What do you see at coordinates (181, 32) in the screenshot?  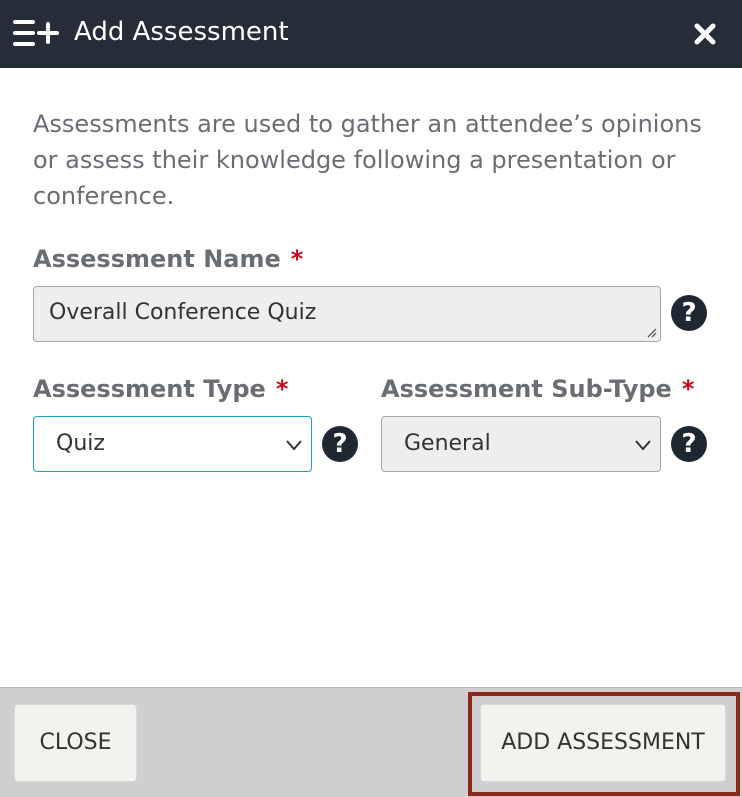 I see `dialog-title: Add Assessment` at bounding box center [181, 32].